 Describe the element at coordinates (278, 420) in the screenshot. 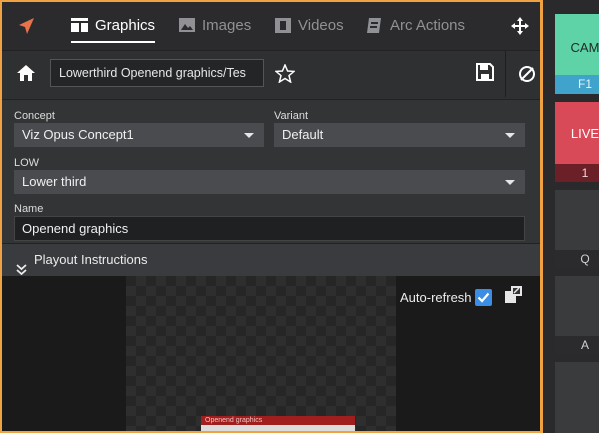

I see `lower-third-preview: Openend graphics` at that location.